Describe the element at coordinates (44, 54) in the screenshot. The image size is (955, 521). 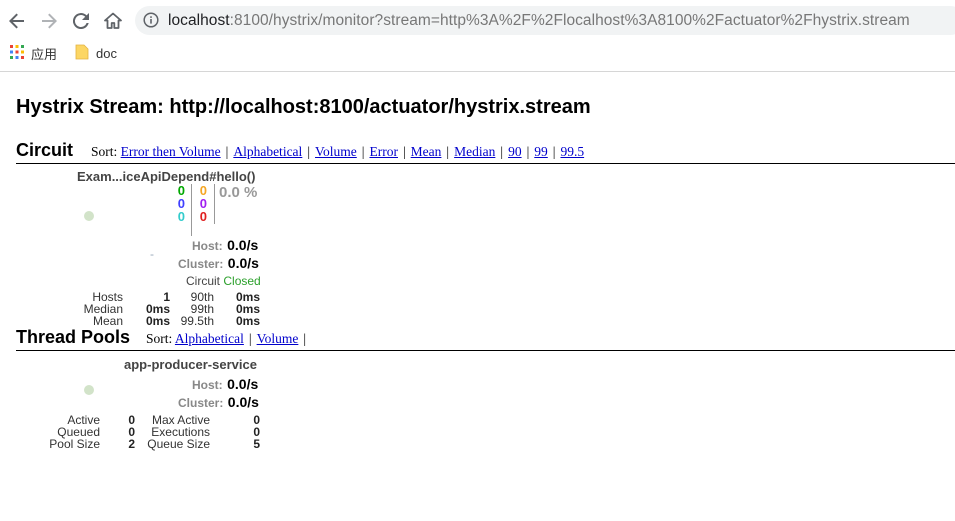
I see `bookmark-label: 应用` at that location.